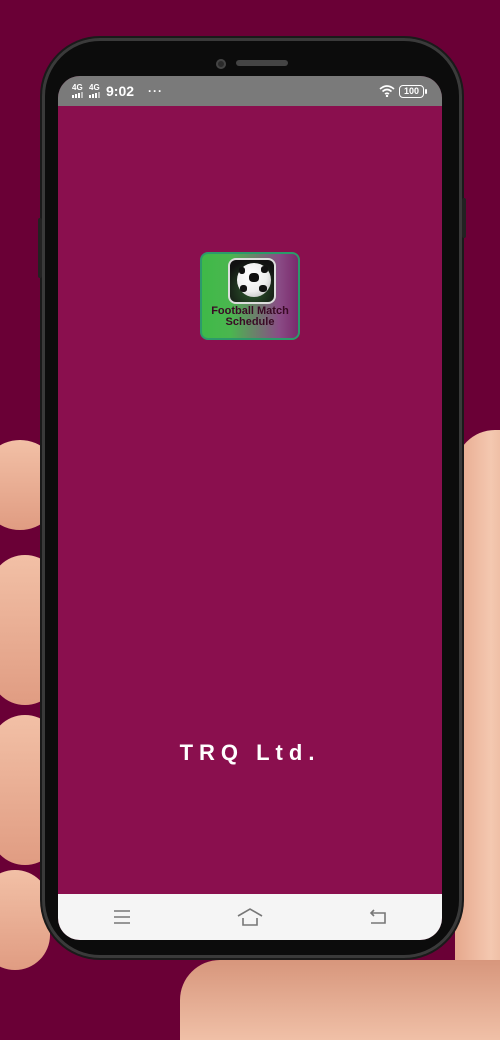  I want to click on front-camera, so click(221, 64).